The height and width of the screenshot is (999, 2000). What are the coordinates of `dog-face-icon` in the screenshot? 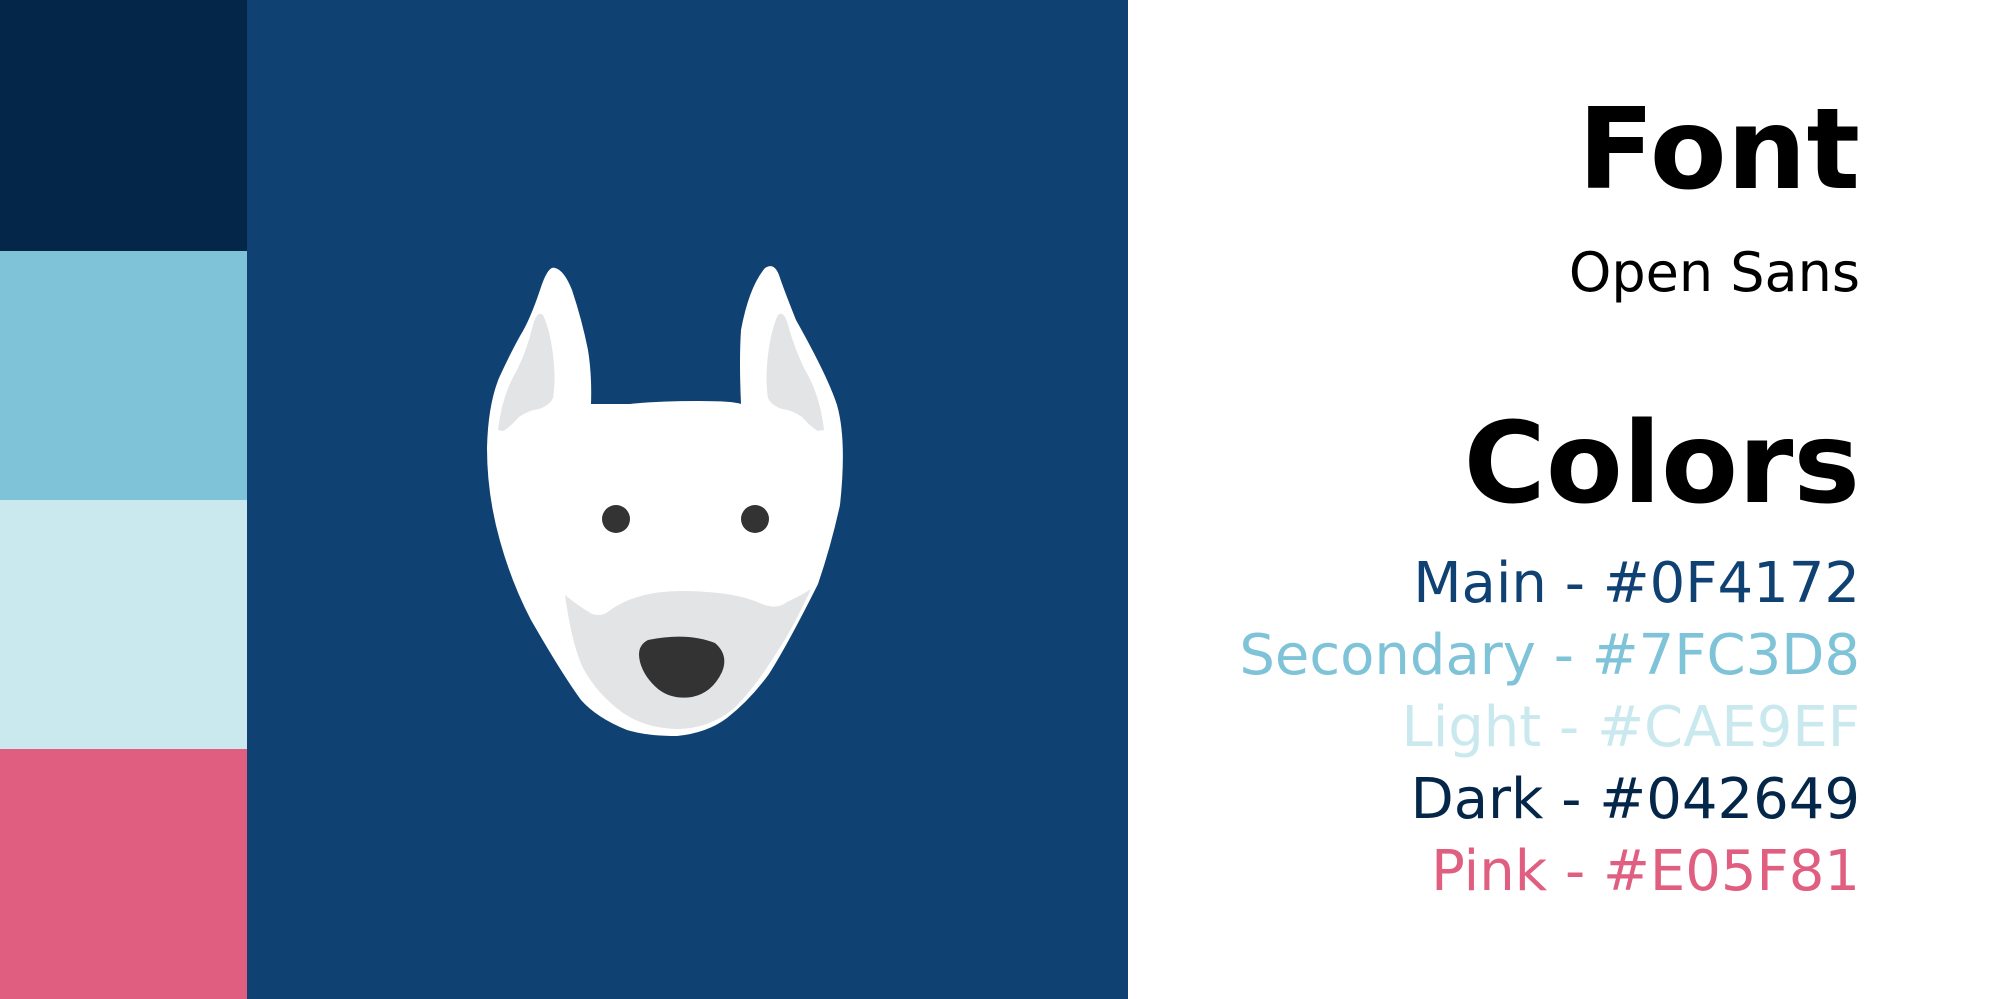 It's located at (665, 501).